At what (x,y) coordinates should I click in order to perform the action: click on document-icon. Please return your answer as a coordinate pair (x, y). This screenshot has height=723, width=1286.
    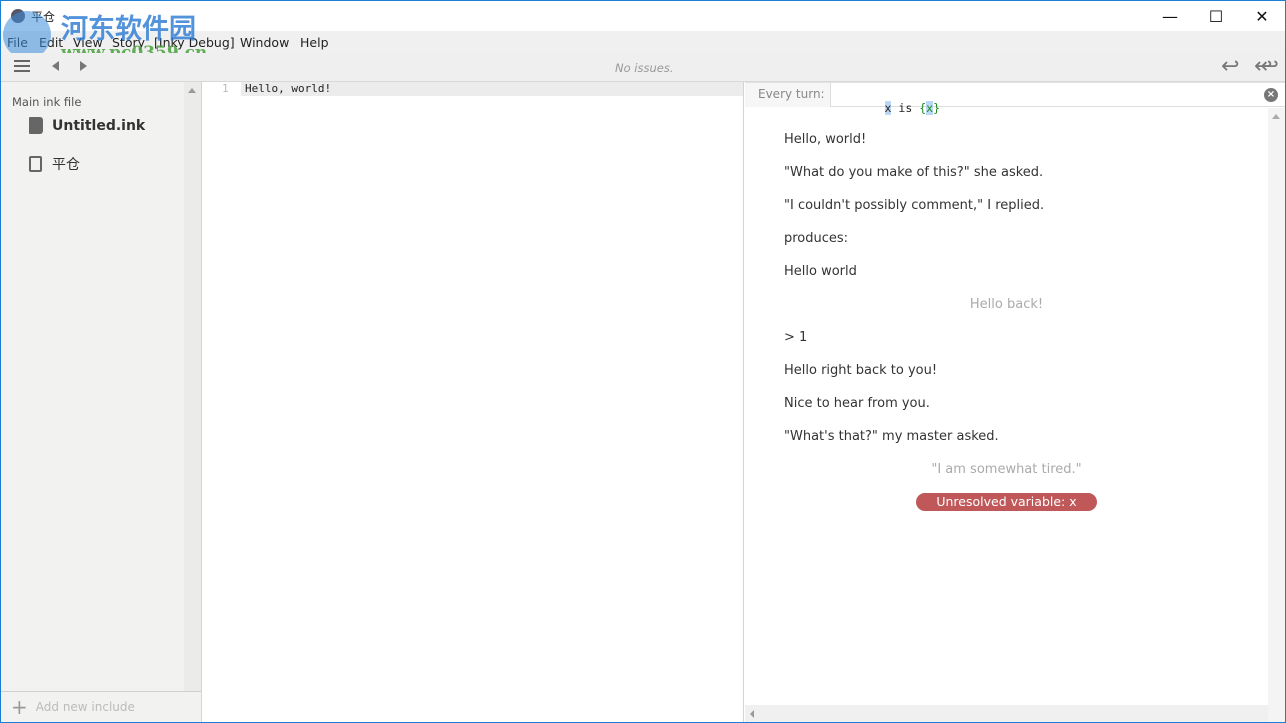
    Looking at the image, I should click on (35, 164).